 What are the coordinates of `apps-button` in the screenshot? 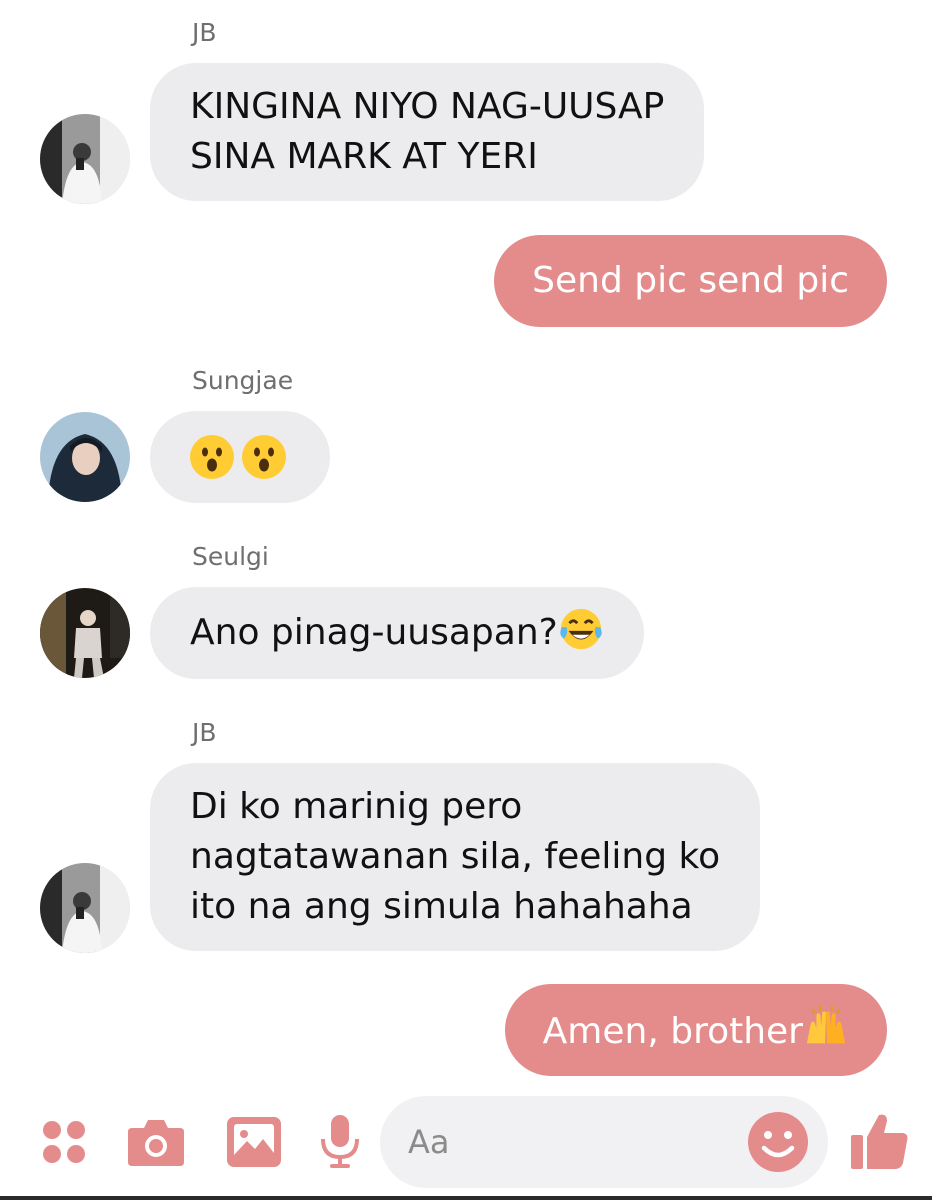 It's located at (64, 1142).